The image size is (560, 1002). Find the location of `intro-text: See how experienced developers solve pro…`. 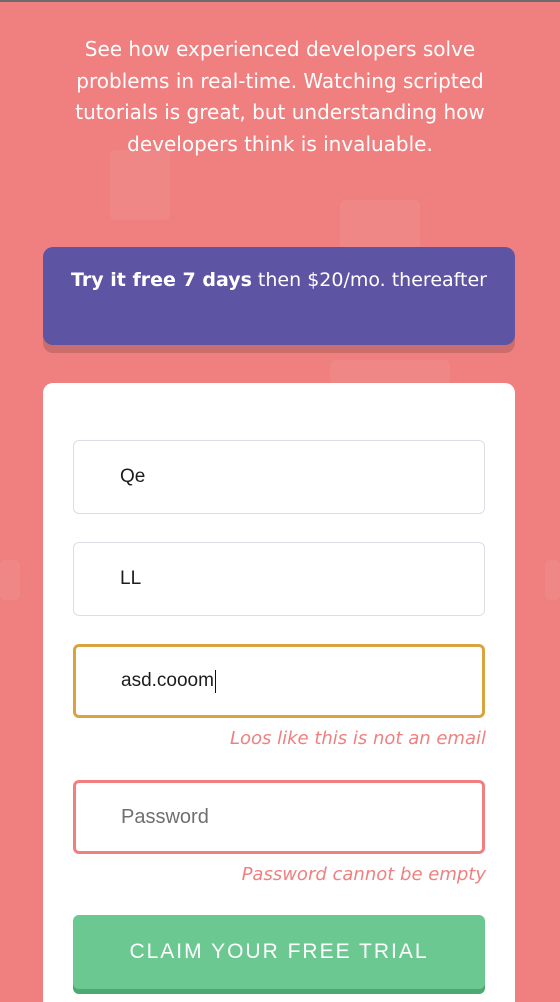

intro-text: See how experienced developers solve pro… is located at coordinates (280, 96).